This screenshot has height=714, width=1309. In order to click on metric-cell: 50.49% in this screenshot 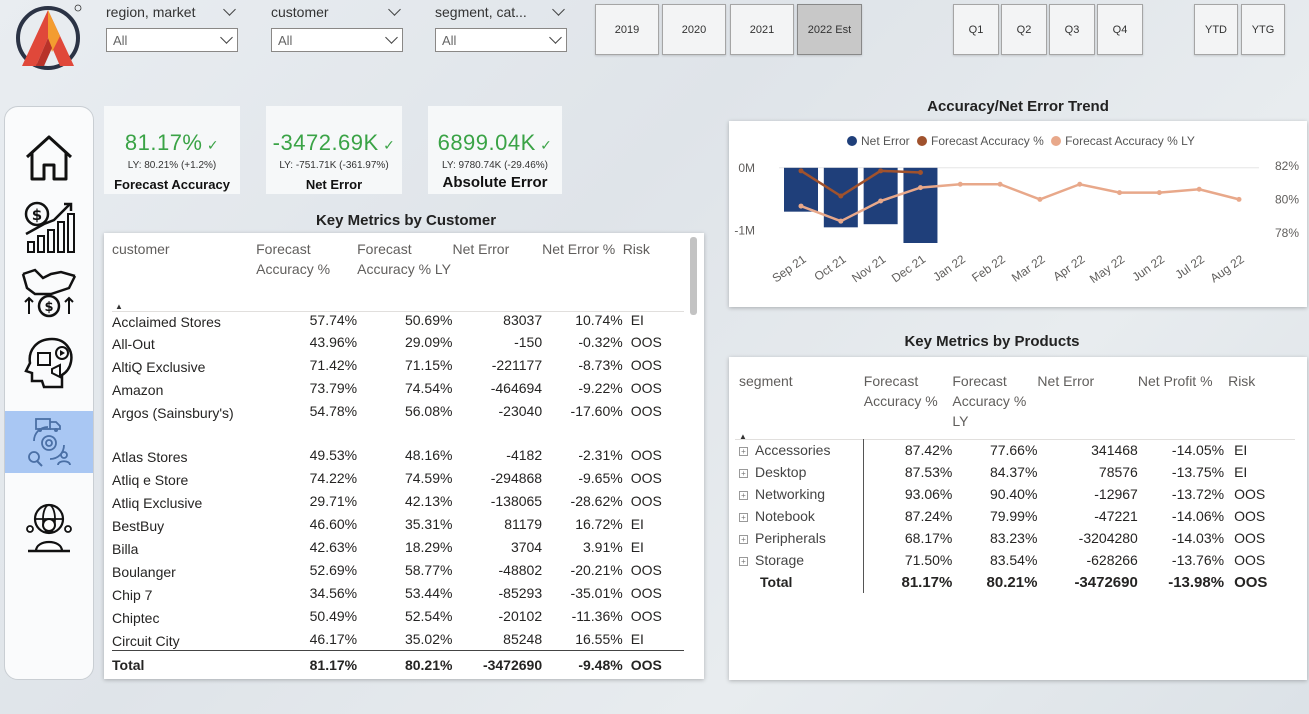, I will do `click(333, 616)`.